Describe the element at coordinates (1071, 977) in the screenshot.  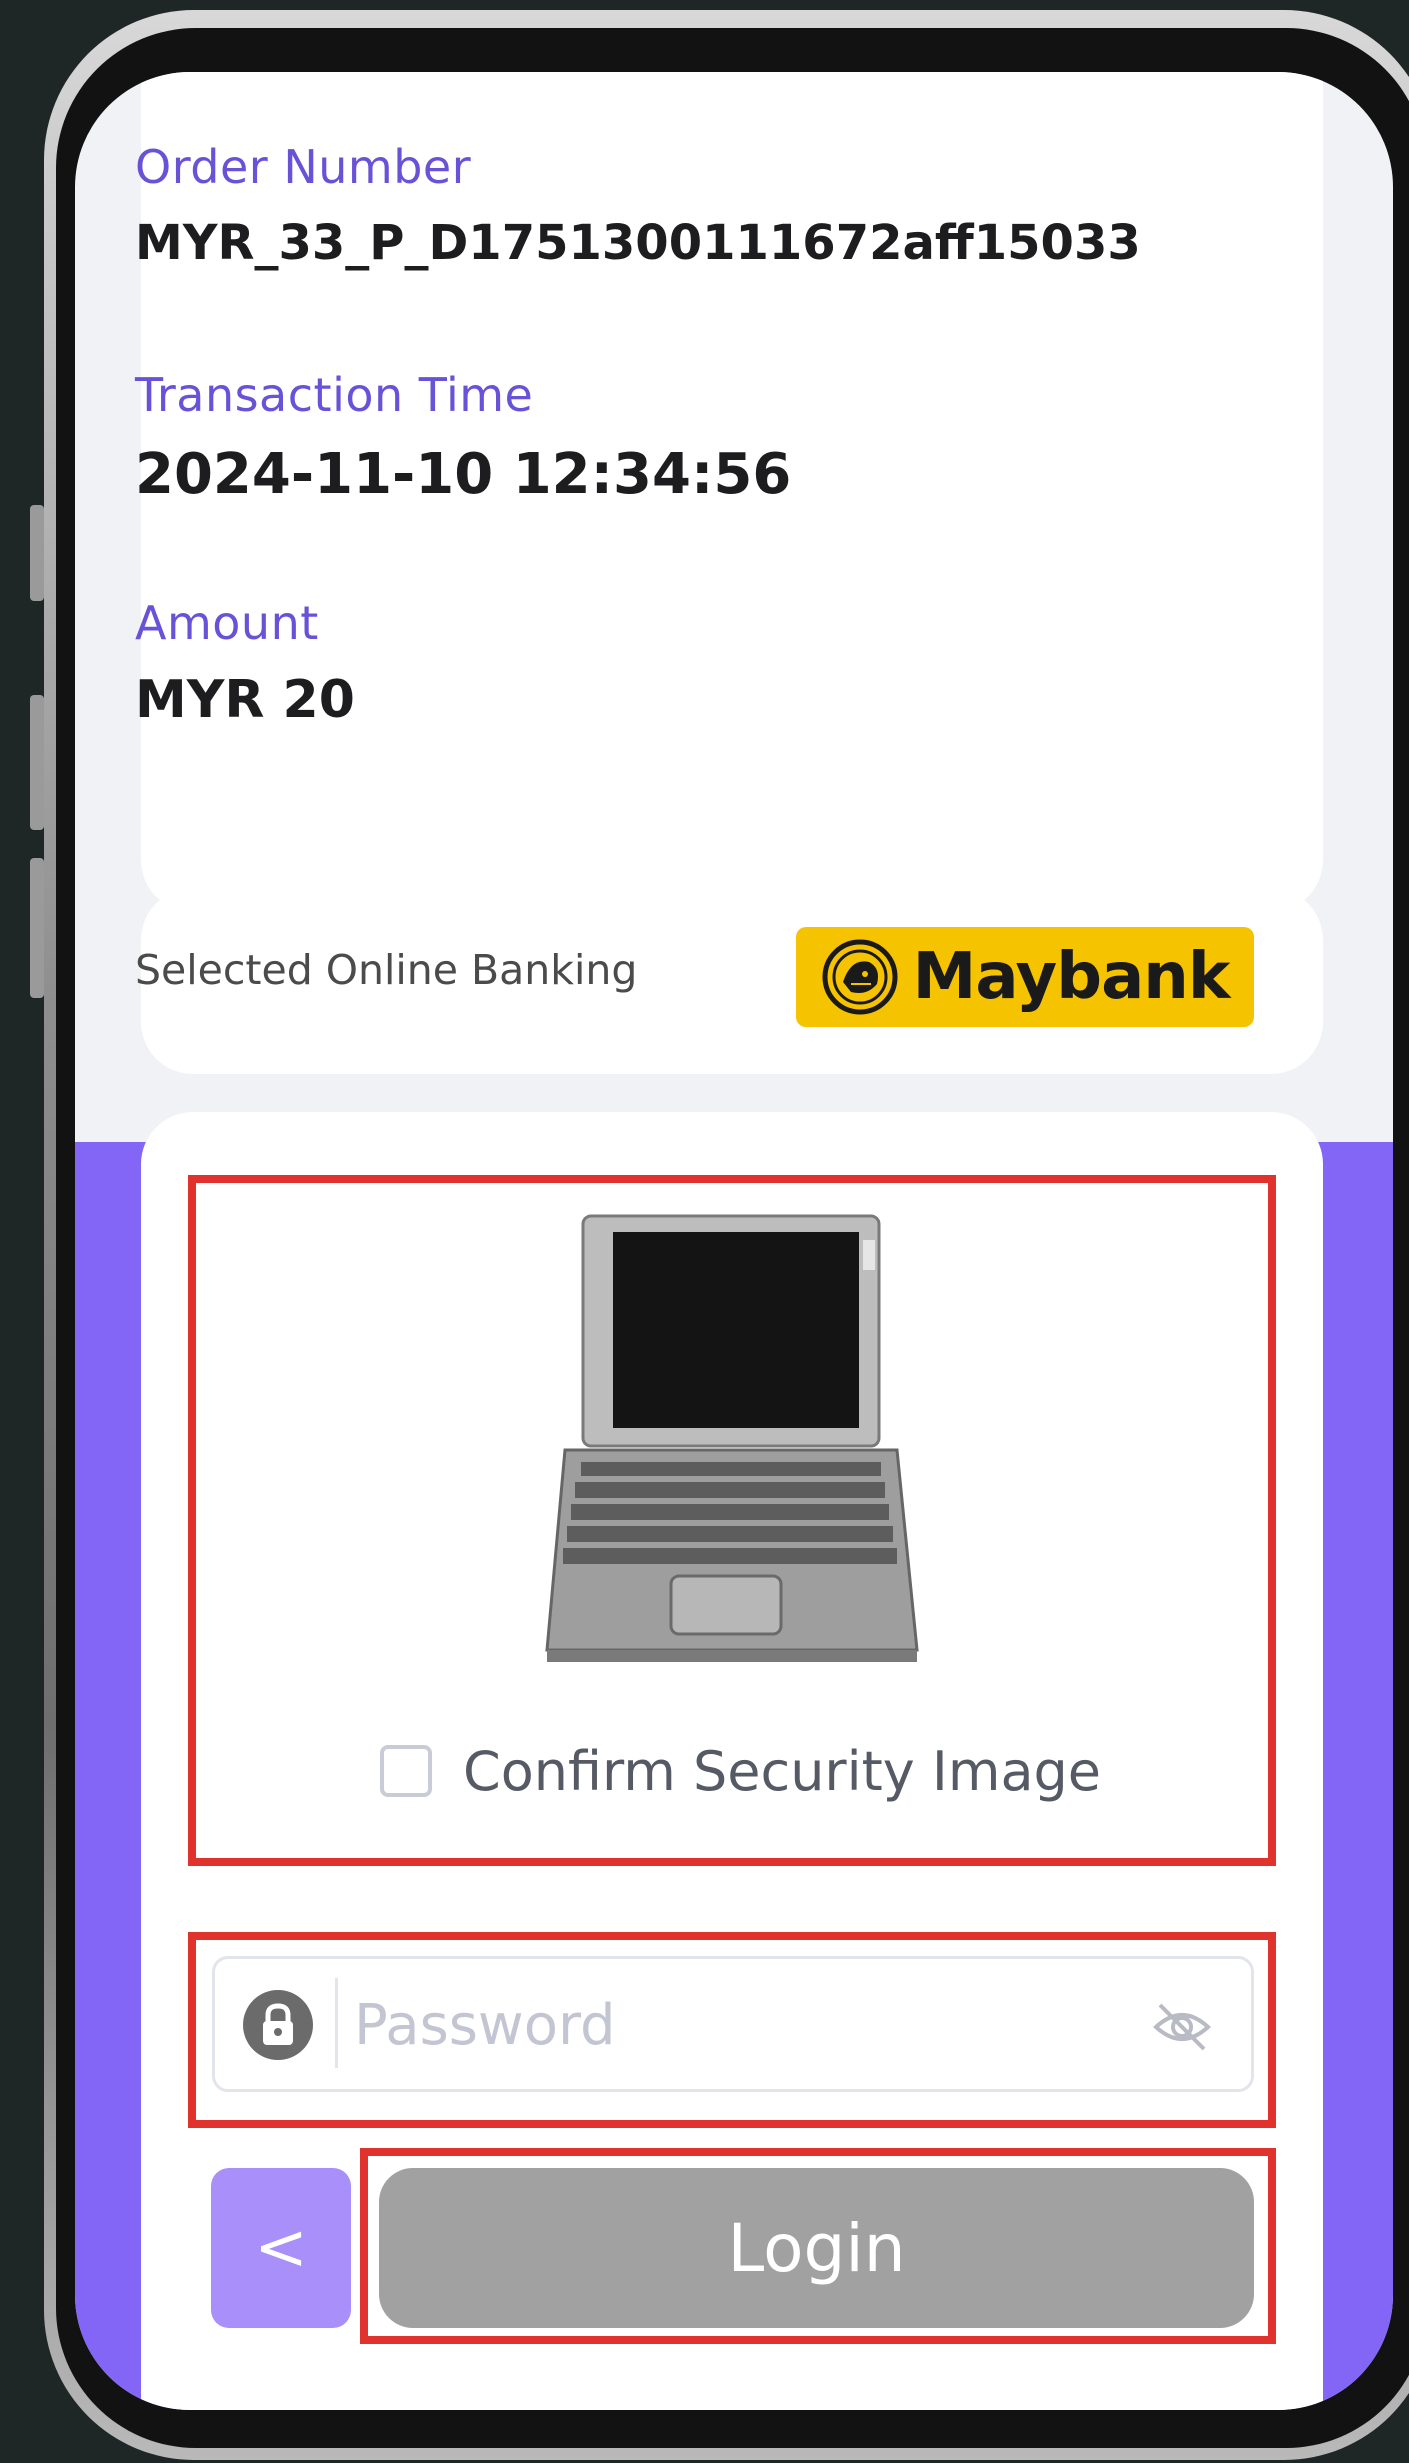
I see `maybank-wordmark: Maybank` at that location.